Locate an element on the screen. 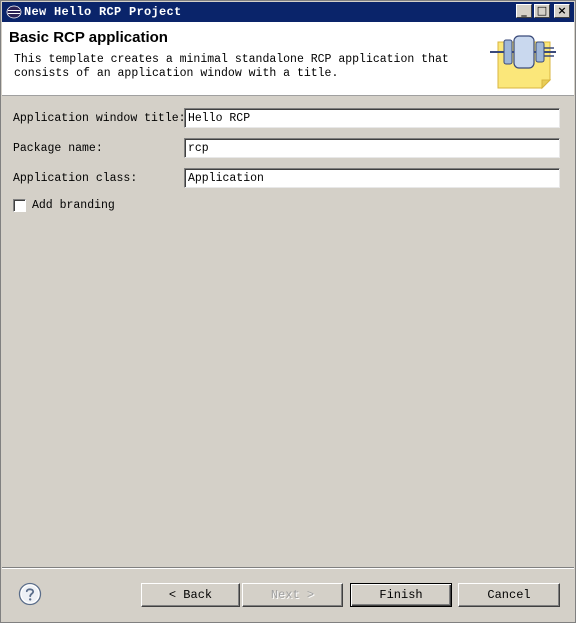 The image size is (576, 623). title-bar: New Hello RCP Project _ □ × is located at coordinates (288, 12).